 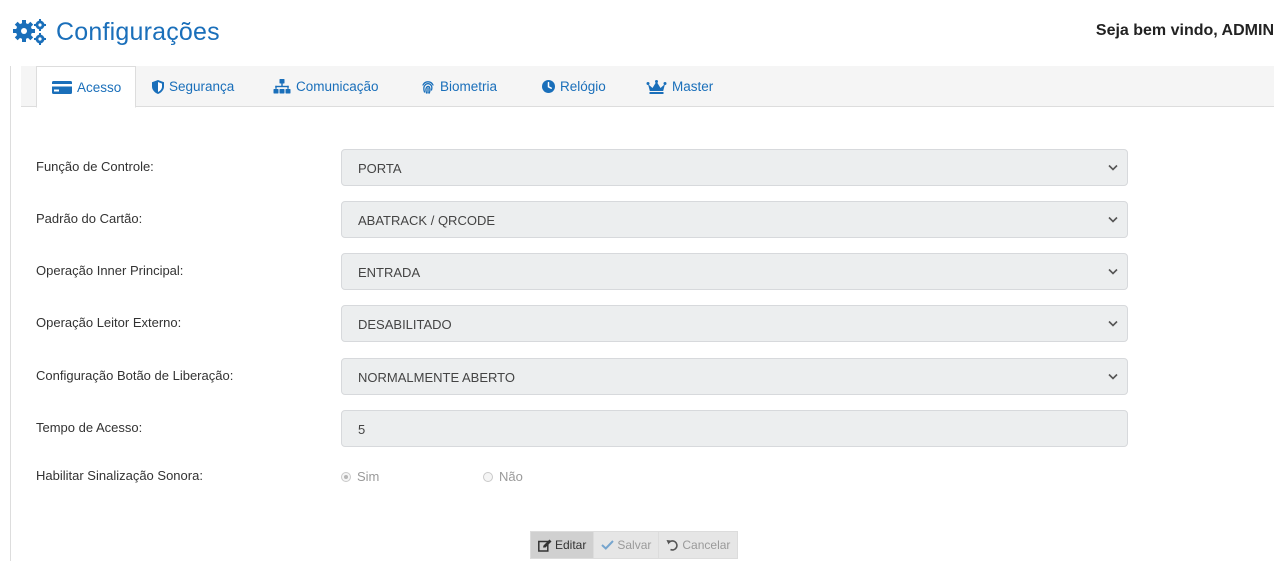 I want to click on tempo-acesso-value: 5, so click(x=362, y=429).